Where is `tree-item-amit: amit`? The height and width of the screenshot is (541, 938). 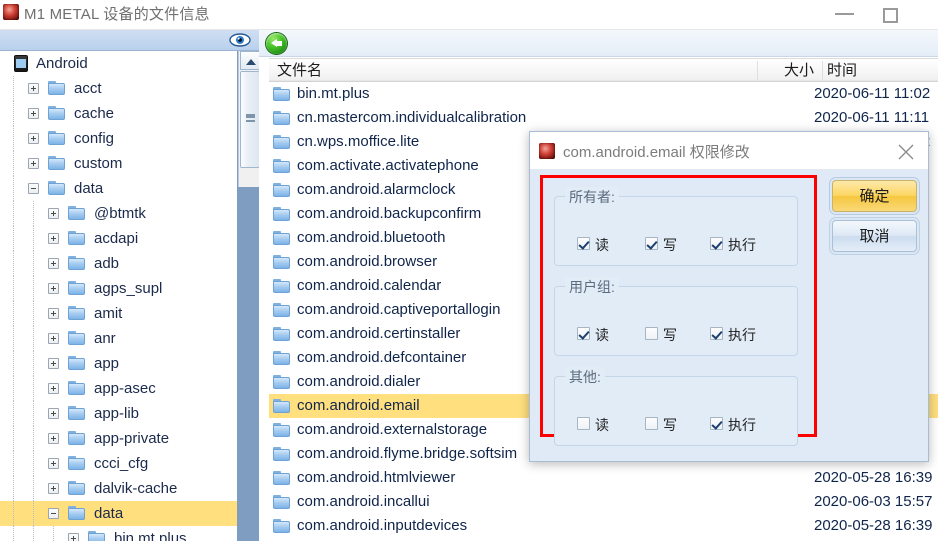
tree-item-amit: amit is located at coordinates (118, 313).